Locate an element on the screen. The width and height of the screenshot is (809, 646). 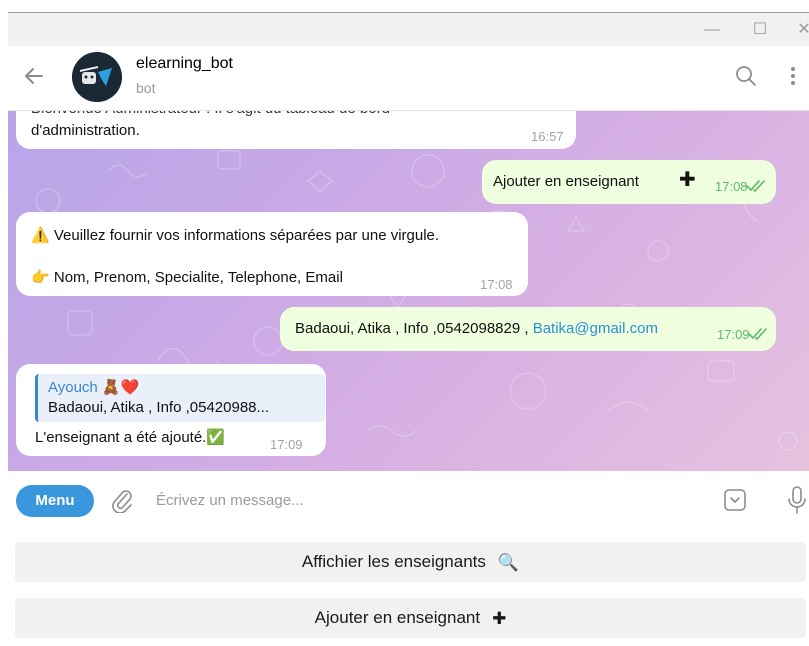
window-titlebar: — ☐ ✕ is located at coordinates (408, 29).